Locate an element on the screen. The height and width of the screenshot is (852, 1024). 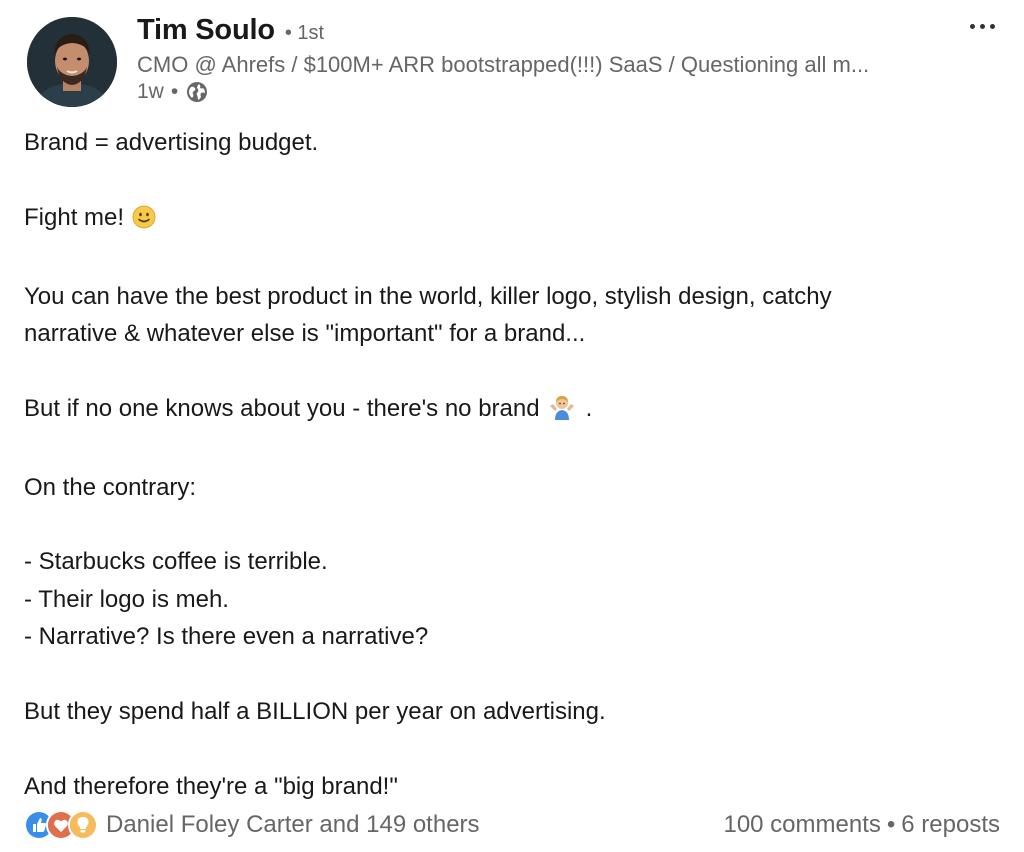
post-line: - Starbucks coffee is terrible. is located at coordinates (176, 562).